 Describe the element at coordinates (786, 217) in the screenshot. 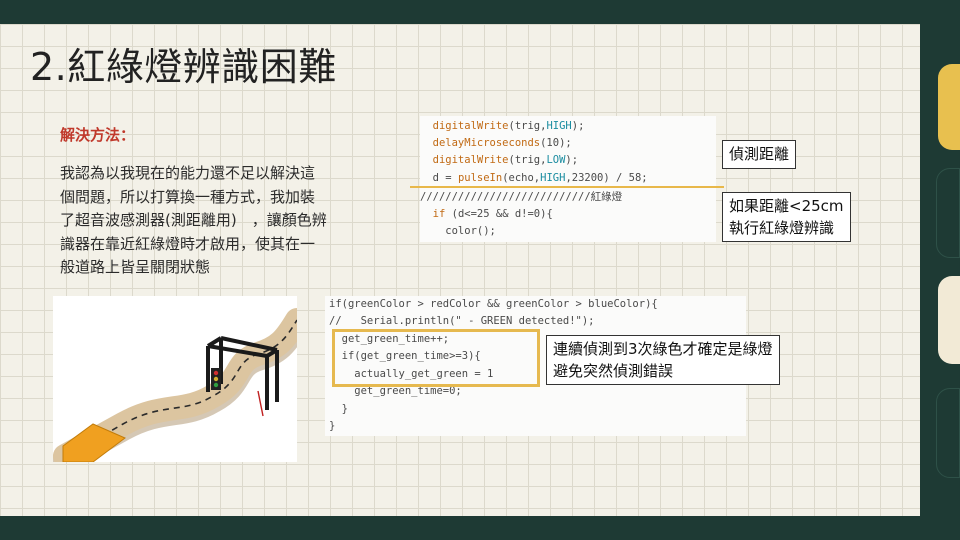

I see `callout-distance-condition: 如果距離<25cm 執行紅綠燈辨識` at that location.